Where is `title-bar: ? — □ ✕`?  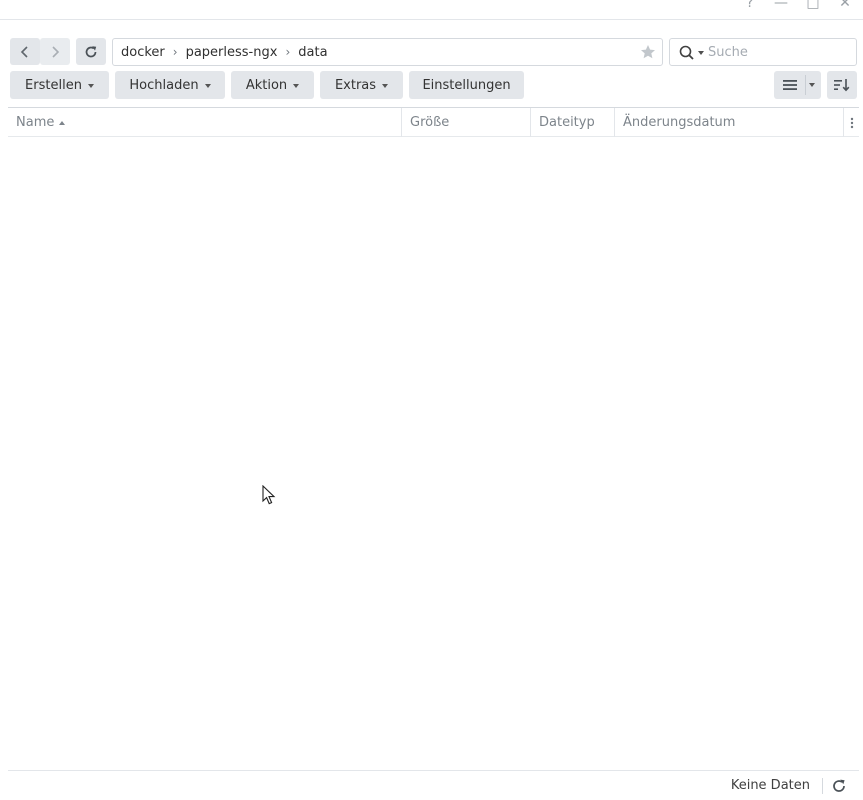
title-bar: ? — □ ✕ is located at coordinates (431, 10).